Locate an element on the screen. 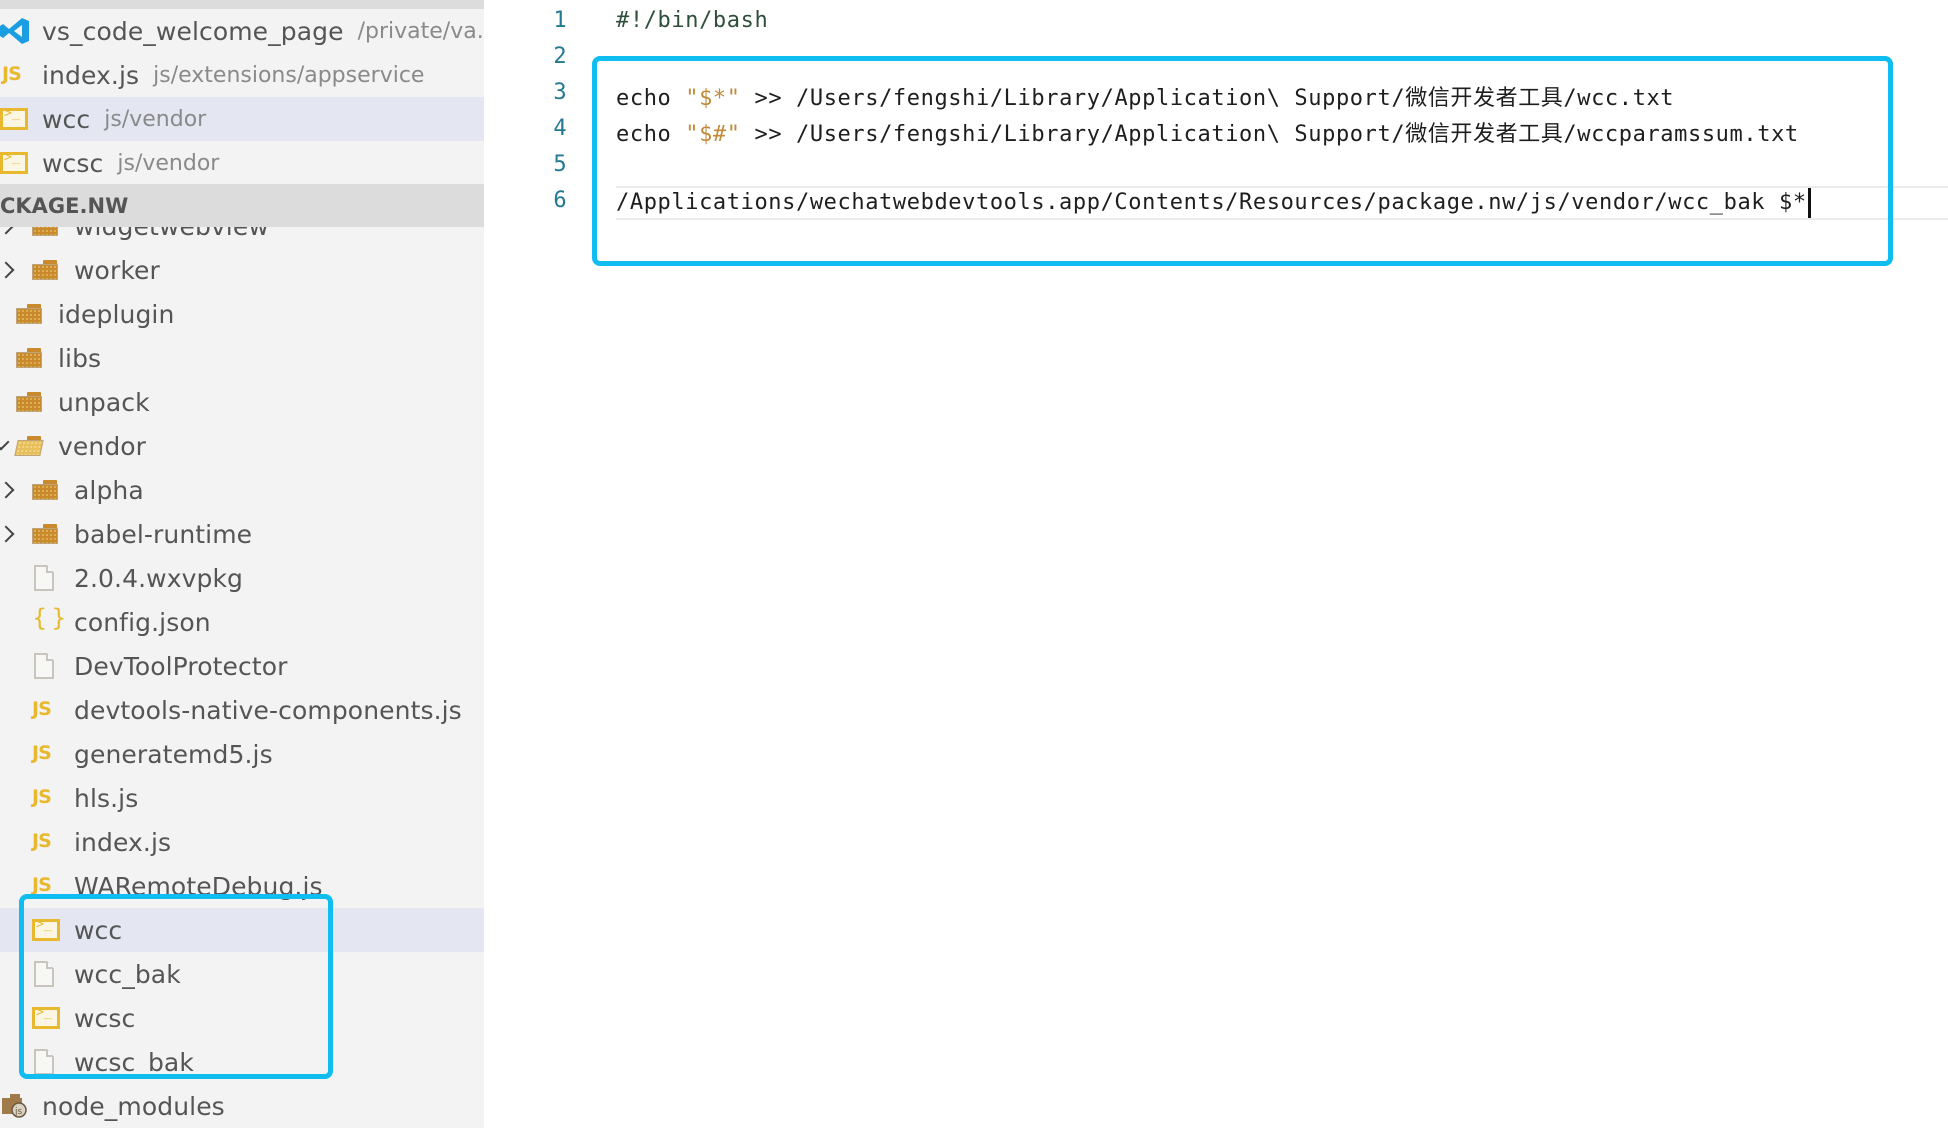 This screenshot has height=1128, width=1948. tree-item-label: wcsc is located at coordinates (105, 1018).